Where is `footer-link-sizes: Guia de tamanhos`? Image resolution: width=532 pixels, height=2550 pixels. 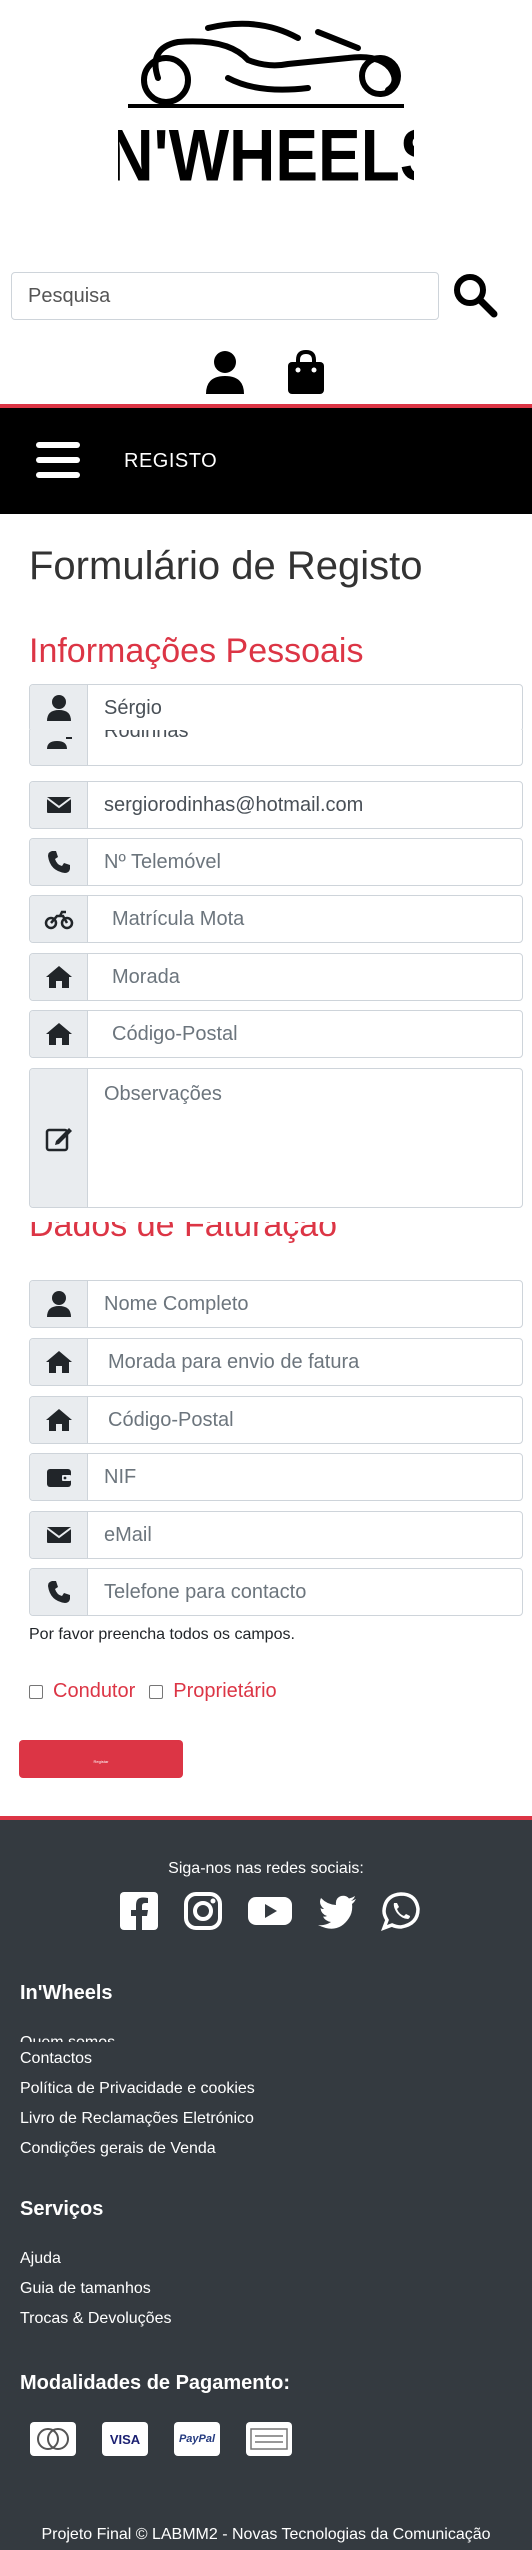
footer-link-sizes: Guia de tamanhos is located at coordinates (85, 2289).